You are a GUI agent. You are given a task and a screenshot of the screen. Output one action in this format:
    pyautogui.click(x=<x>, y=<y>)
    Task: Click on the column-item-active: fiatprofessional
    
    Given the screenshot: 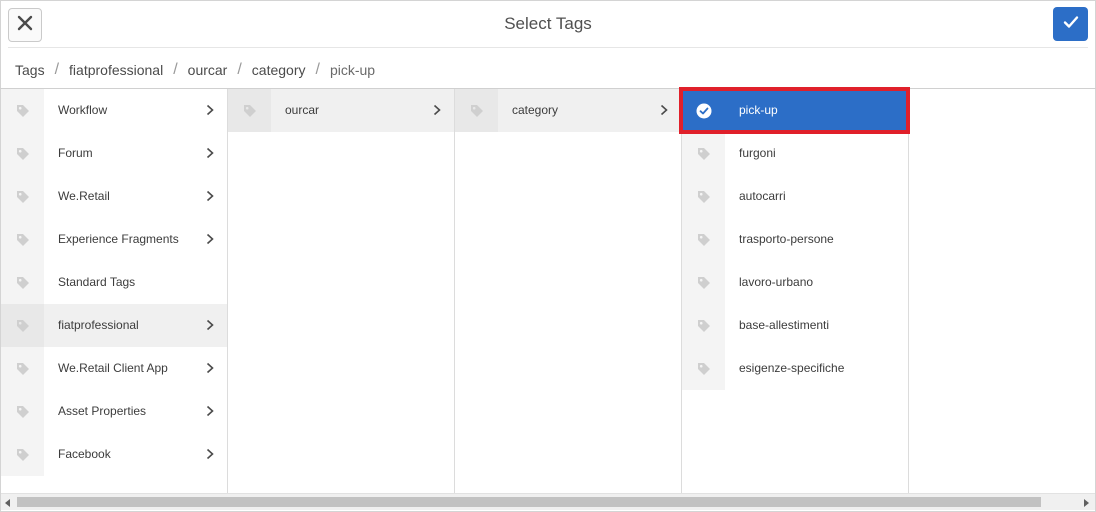 What is the action you would take?
    pyautogui.click(x=114, y=325)
    